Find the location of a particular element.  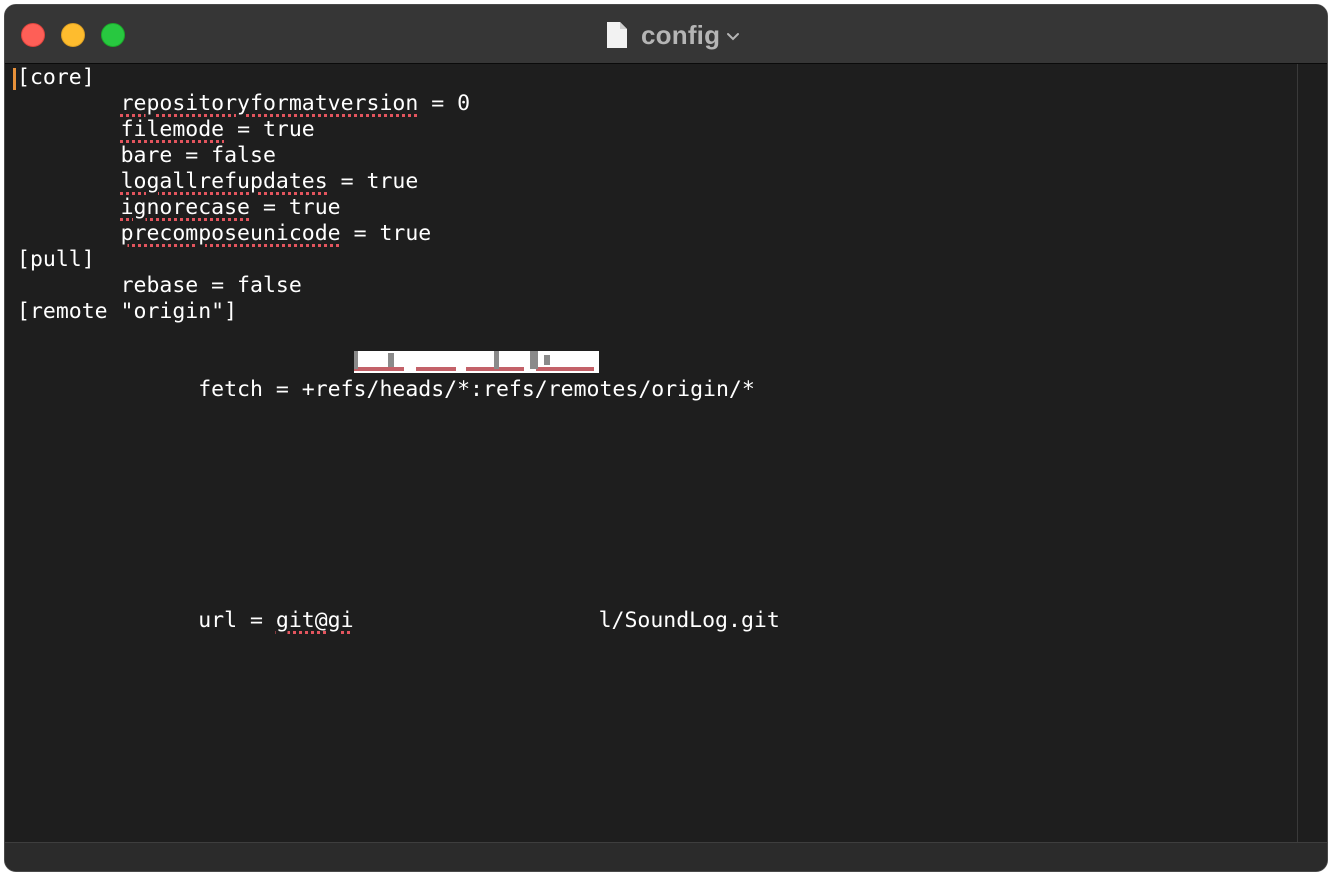

config-line: [pull] is located at coordinates (56, 260).